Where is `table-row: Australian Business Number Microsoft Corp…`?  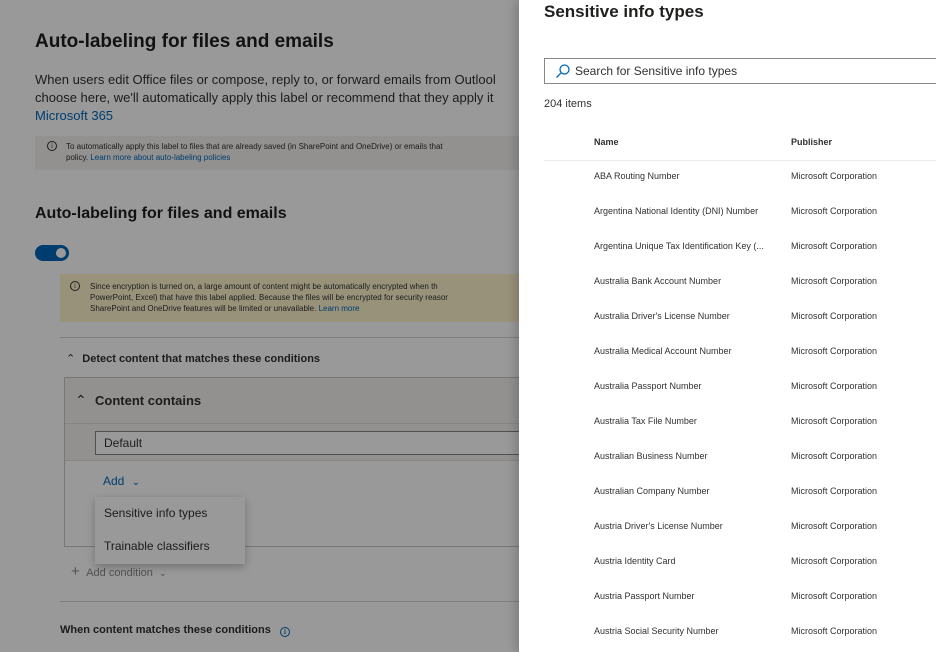
table-row: Australian Business Number Microsoft Corp… is located at coordinates (740, 456).